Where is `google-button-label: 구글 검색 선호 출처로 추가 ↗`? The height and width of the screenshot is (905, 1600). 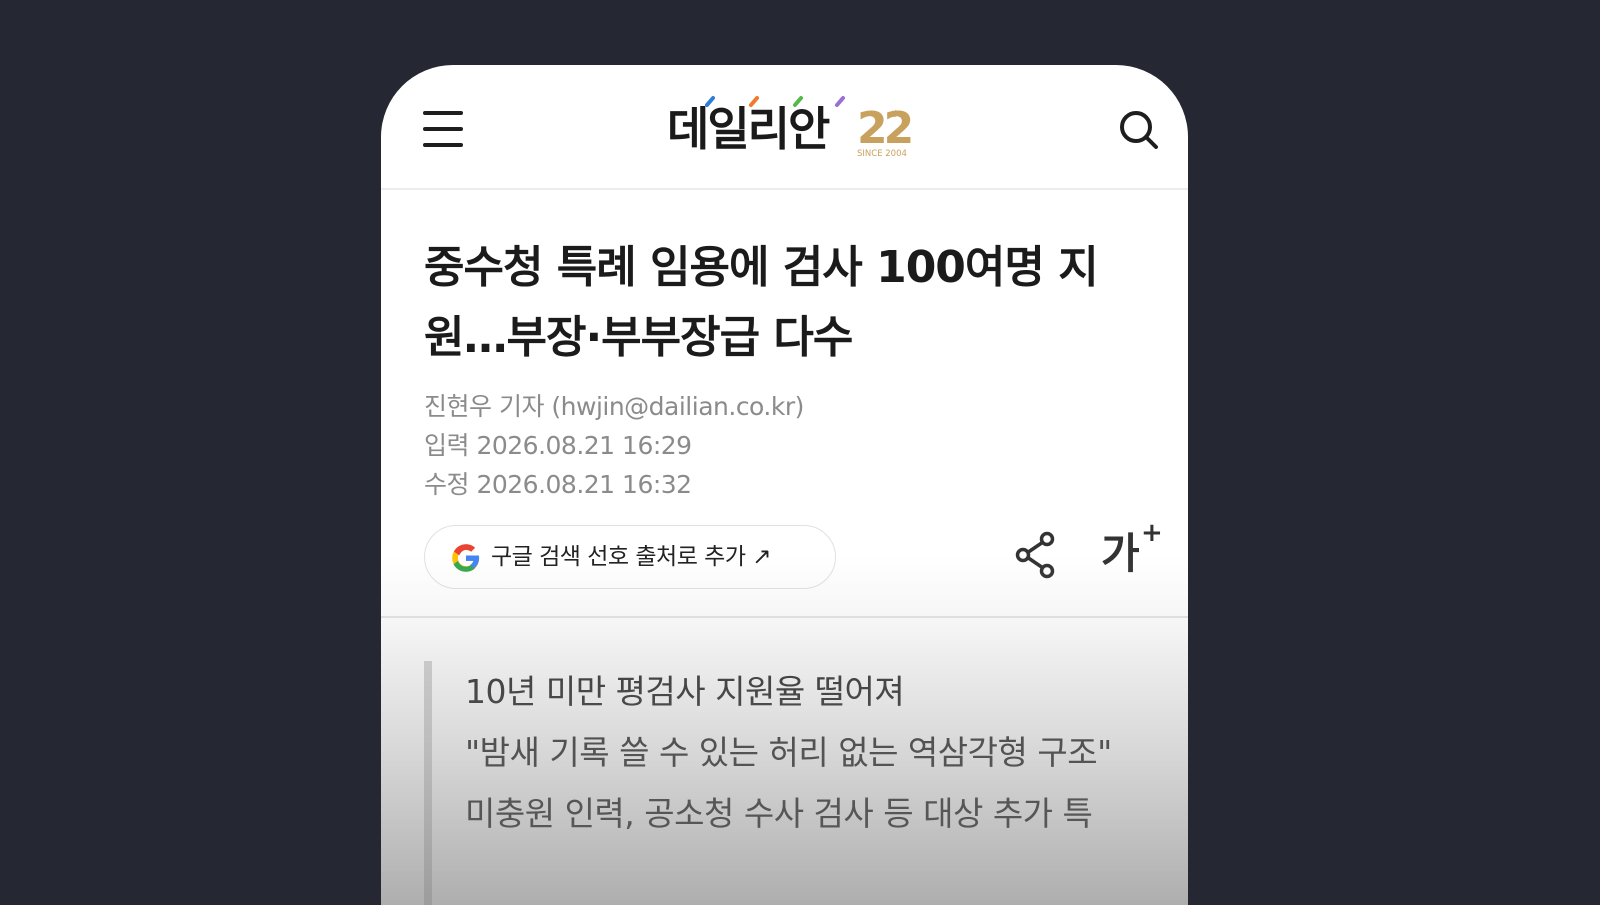 google-button-label: 구글 검색 선호 출처로 추가 ↗ is located at coordinates (631, 557).